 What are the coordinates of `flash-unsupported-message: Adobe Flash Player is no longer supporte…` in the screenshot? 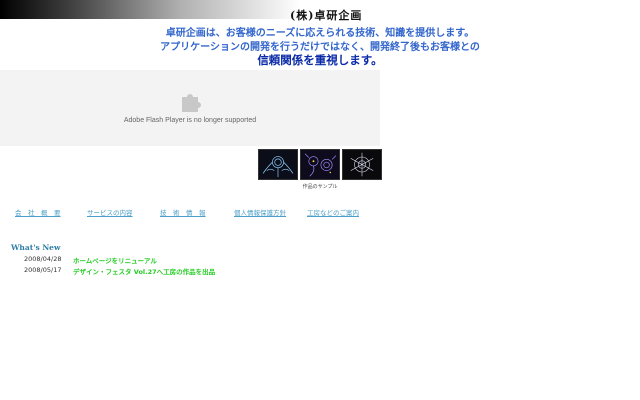 It's located at (190, 120).